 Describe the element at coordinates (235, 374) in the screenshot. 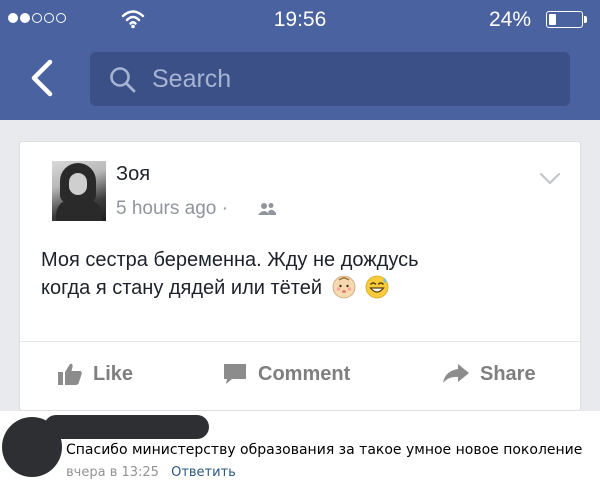

I see `comment-icon` at that location.